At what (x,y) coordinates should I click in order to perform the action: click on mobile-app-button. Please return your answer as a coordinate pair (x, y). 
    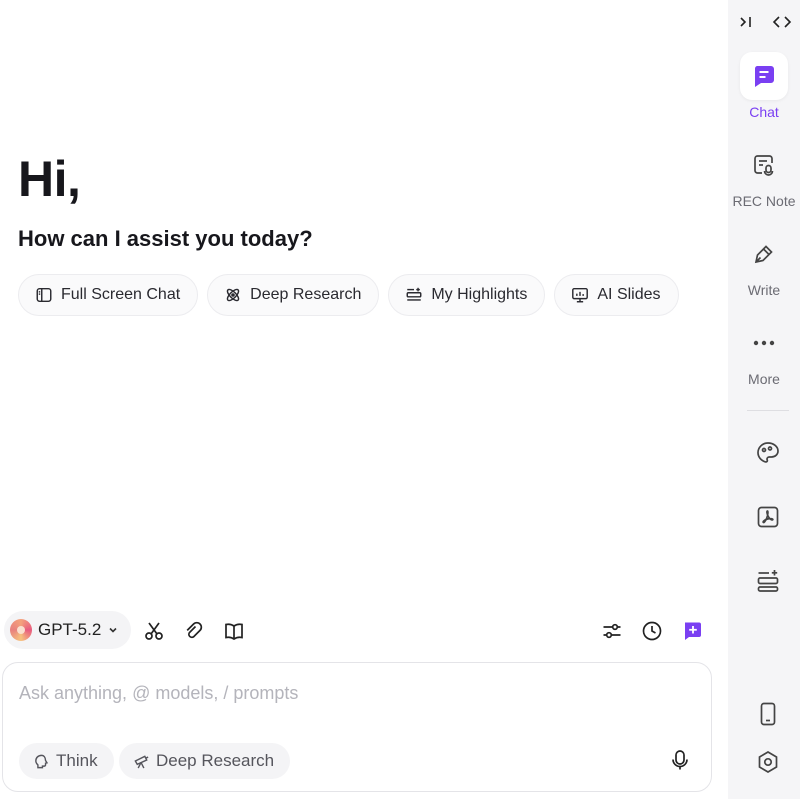
    Looking at the image, I should click on (768, 714).